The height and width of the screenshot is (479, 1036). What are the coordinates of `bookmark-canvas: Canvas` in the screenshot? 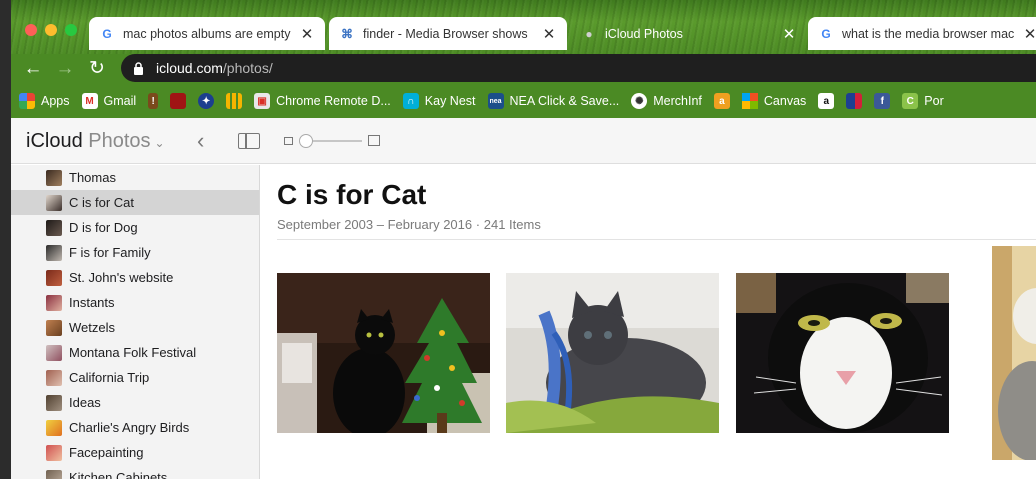 It's located at (773, 101).